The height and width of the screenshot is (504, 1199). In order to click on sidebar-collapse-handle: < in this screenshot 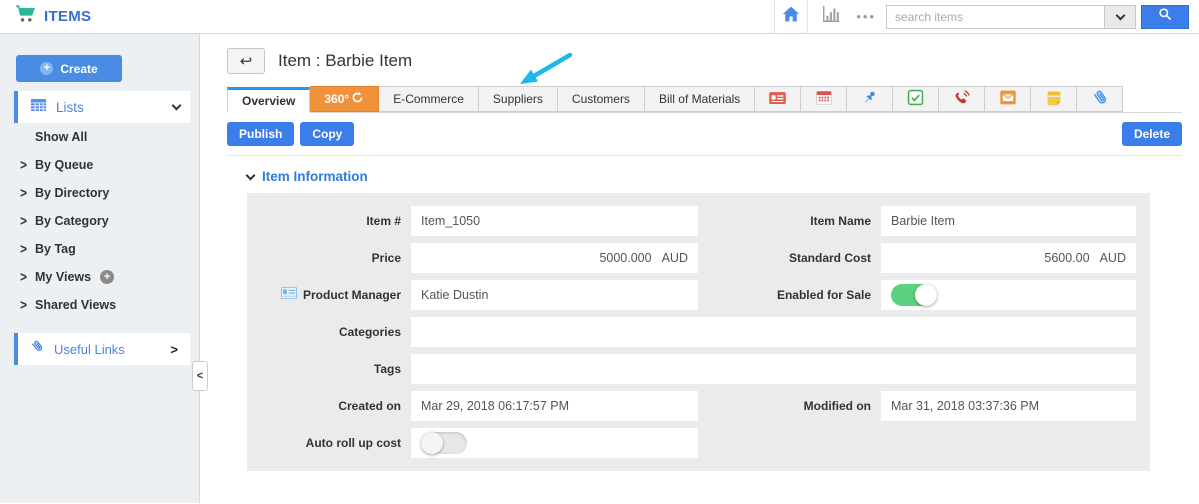, I will do `click(200, 376)`.